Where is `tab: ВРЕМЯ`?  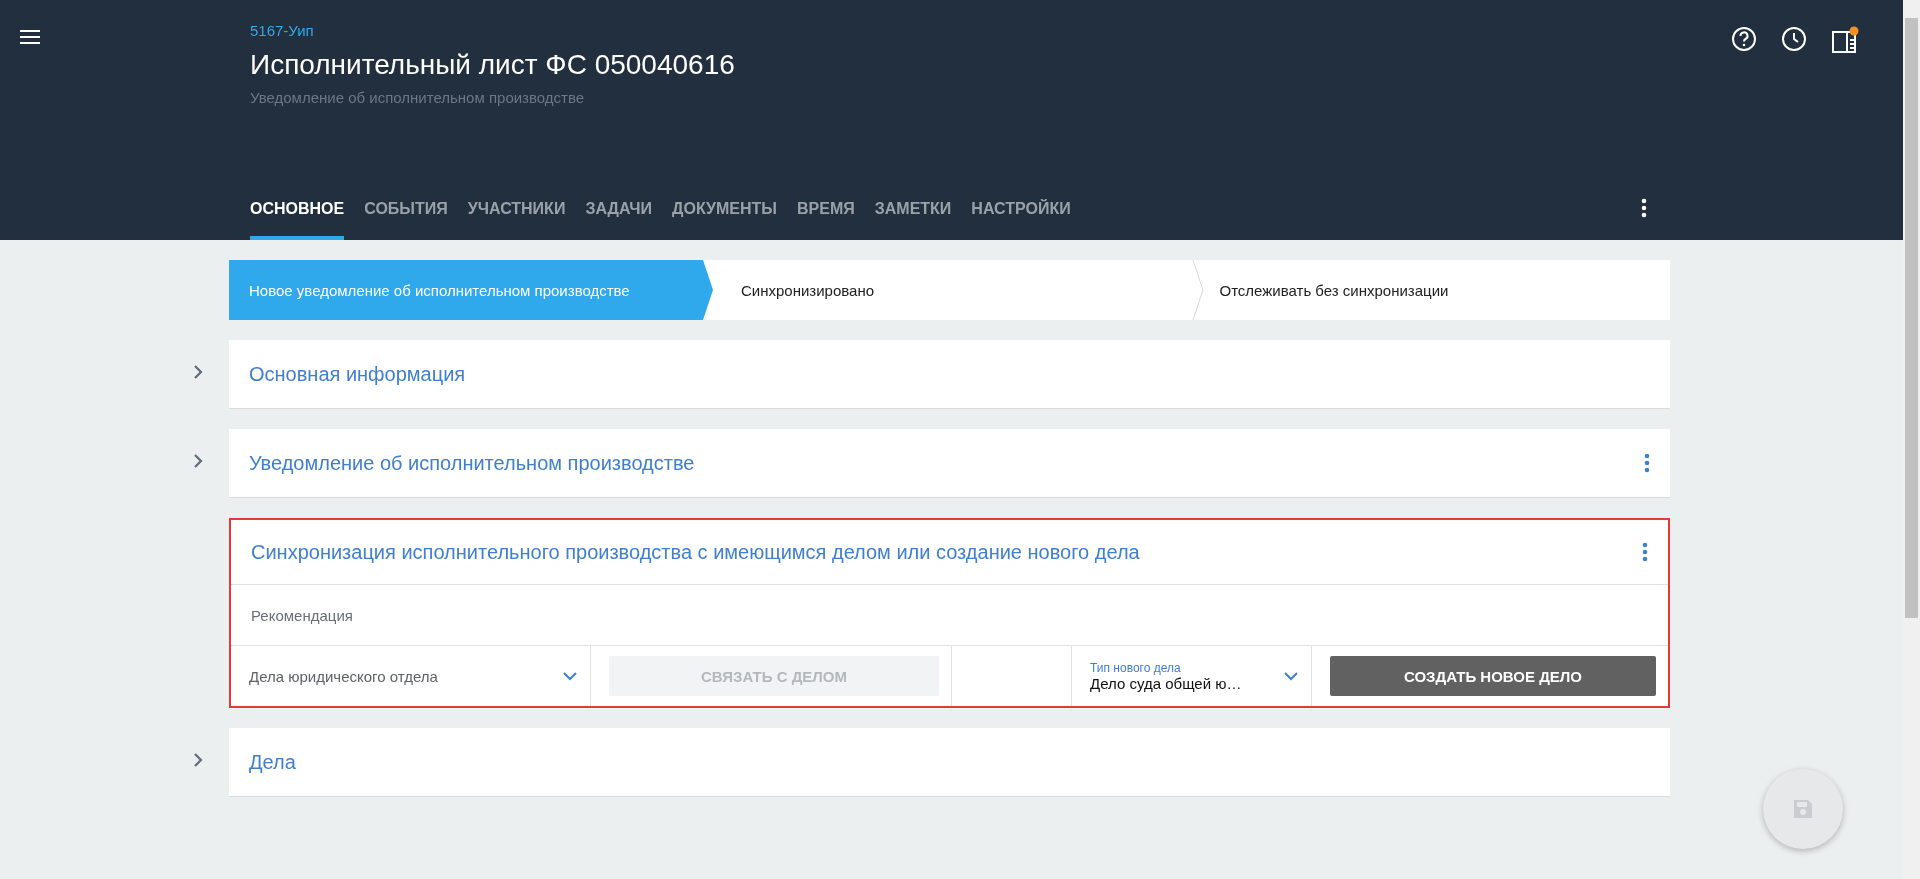 tab: ВРЕМЯ is located at coordinates (826, 220).